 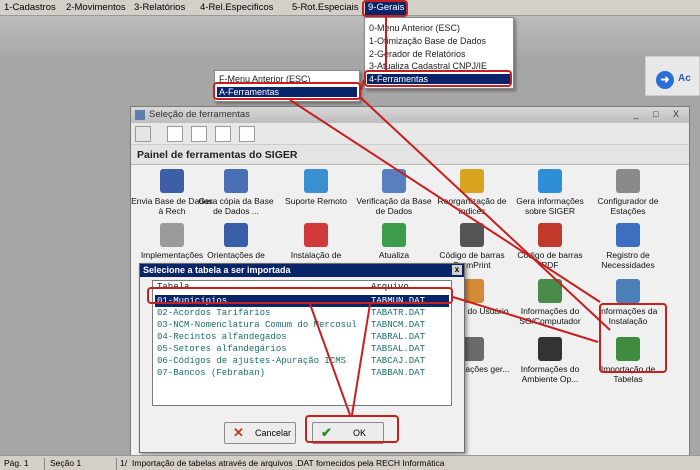 What do you see at coordinates (172, 255) in the screenshot?
I see `tool-label: Implementações` at bounding box center [172, 255].